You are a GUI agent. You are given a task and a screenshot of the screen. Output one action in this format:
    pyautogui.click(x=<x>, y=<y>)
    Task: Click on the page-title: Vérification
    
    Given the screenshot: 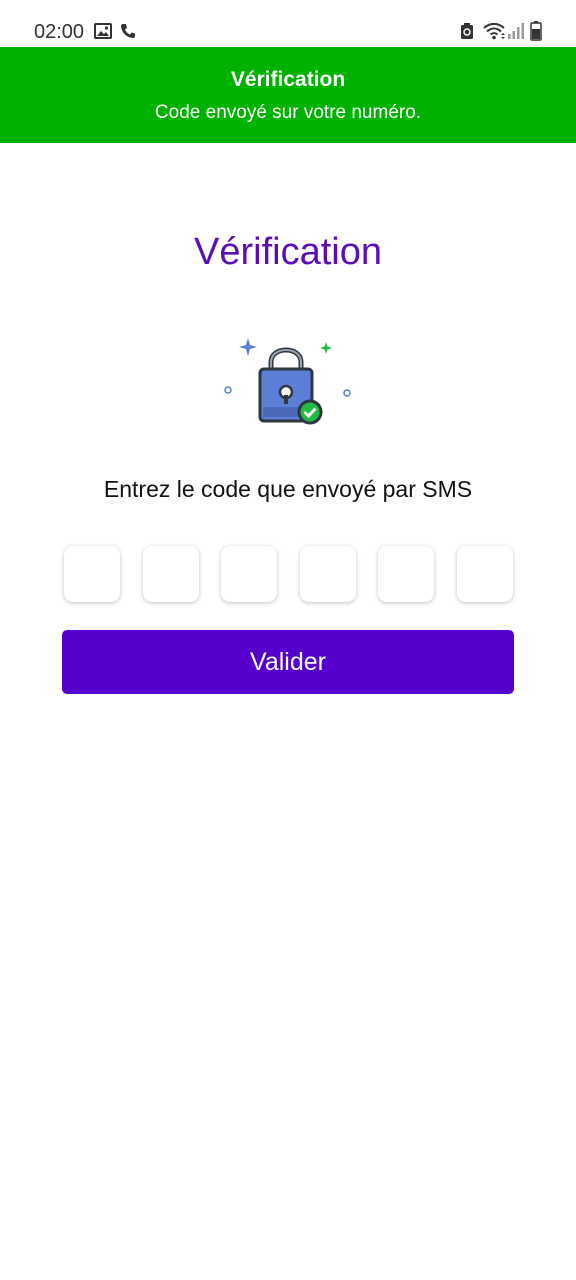 What is the action you would take?
    pyautogui.click(x=288, y=252)
    